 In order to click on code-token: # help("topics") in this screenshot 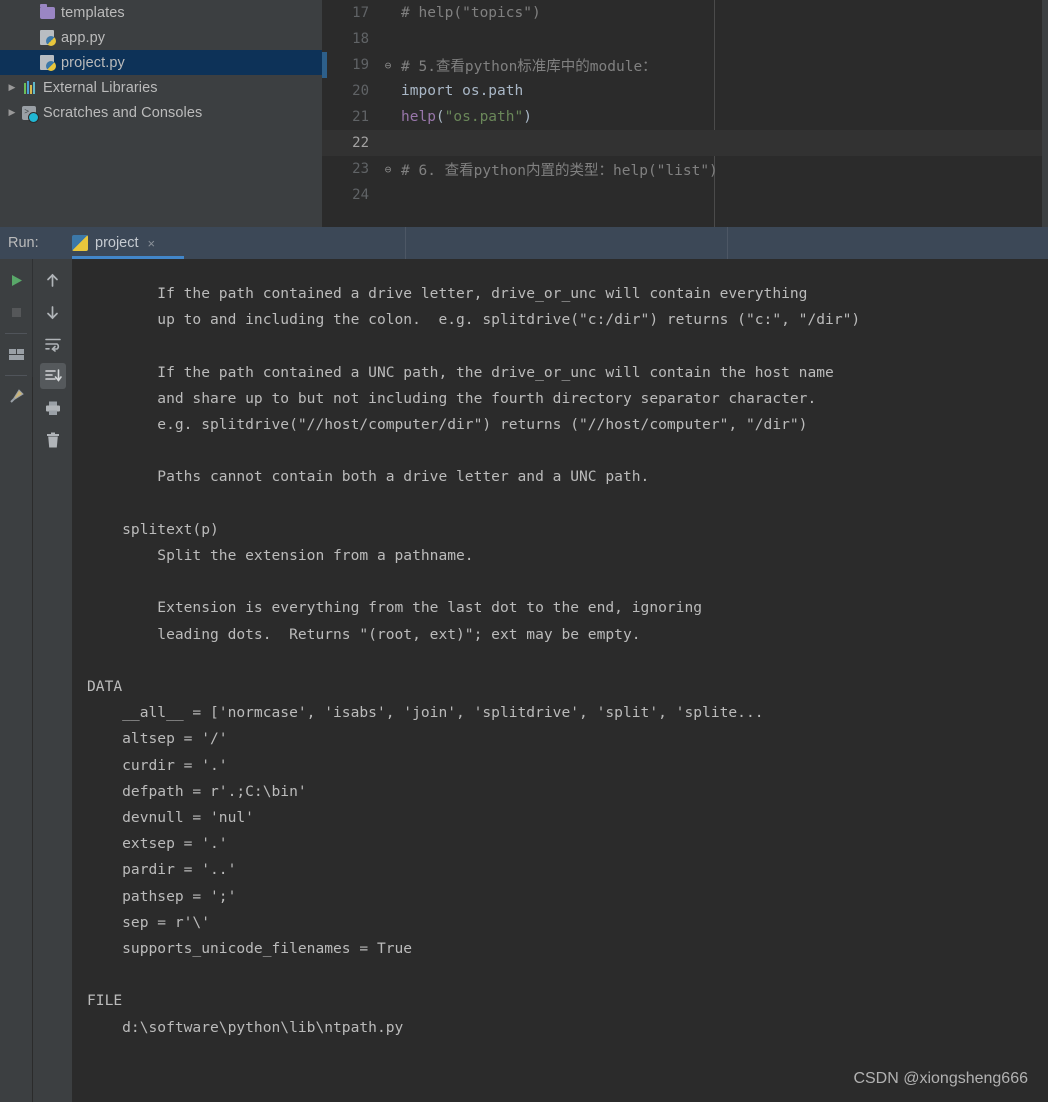, I will do `click(471, 13)`.